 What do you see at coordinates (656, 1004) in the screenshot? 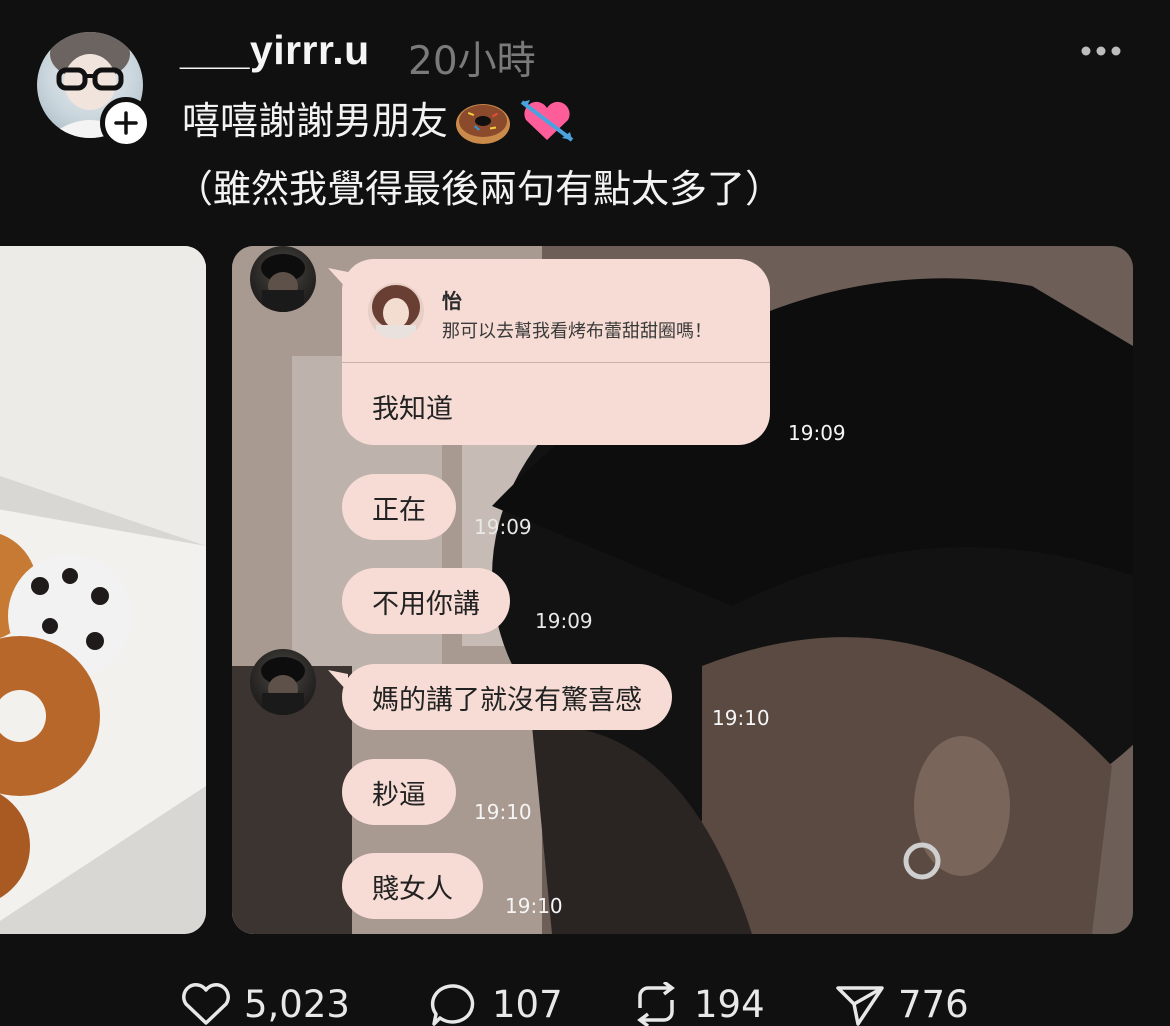
I see `repost-icon` at bounding box center [656, 1004].